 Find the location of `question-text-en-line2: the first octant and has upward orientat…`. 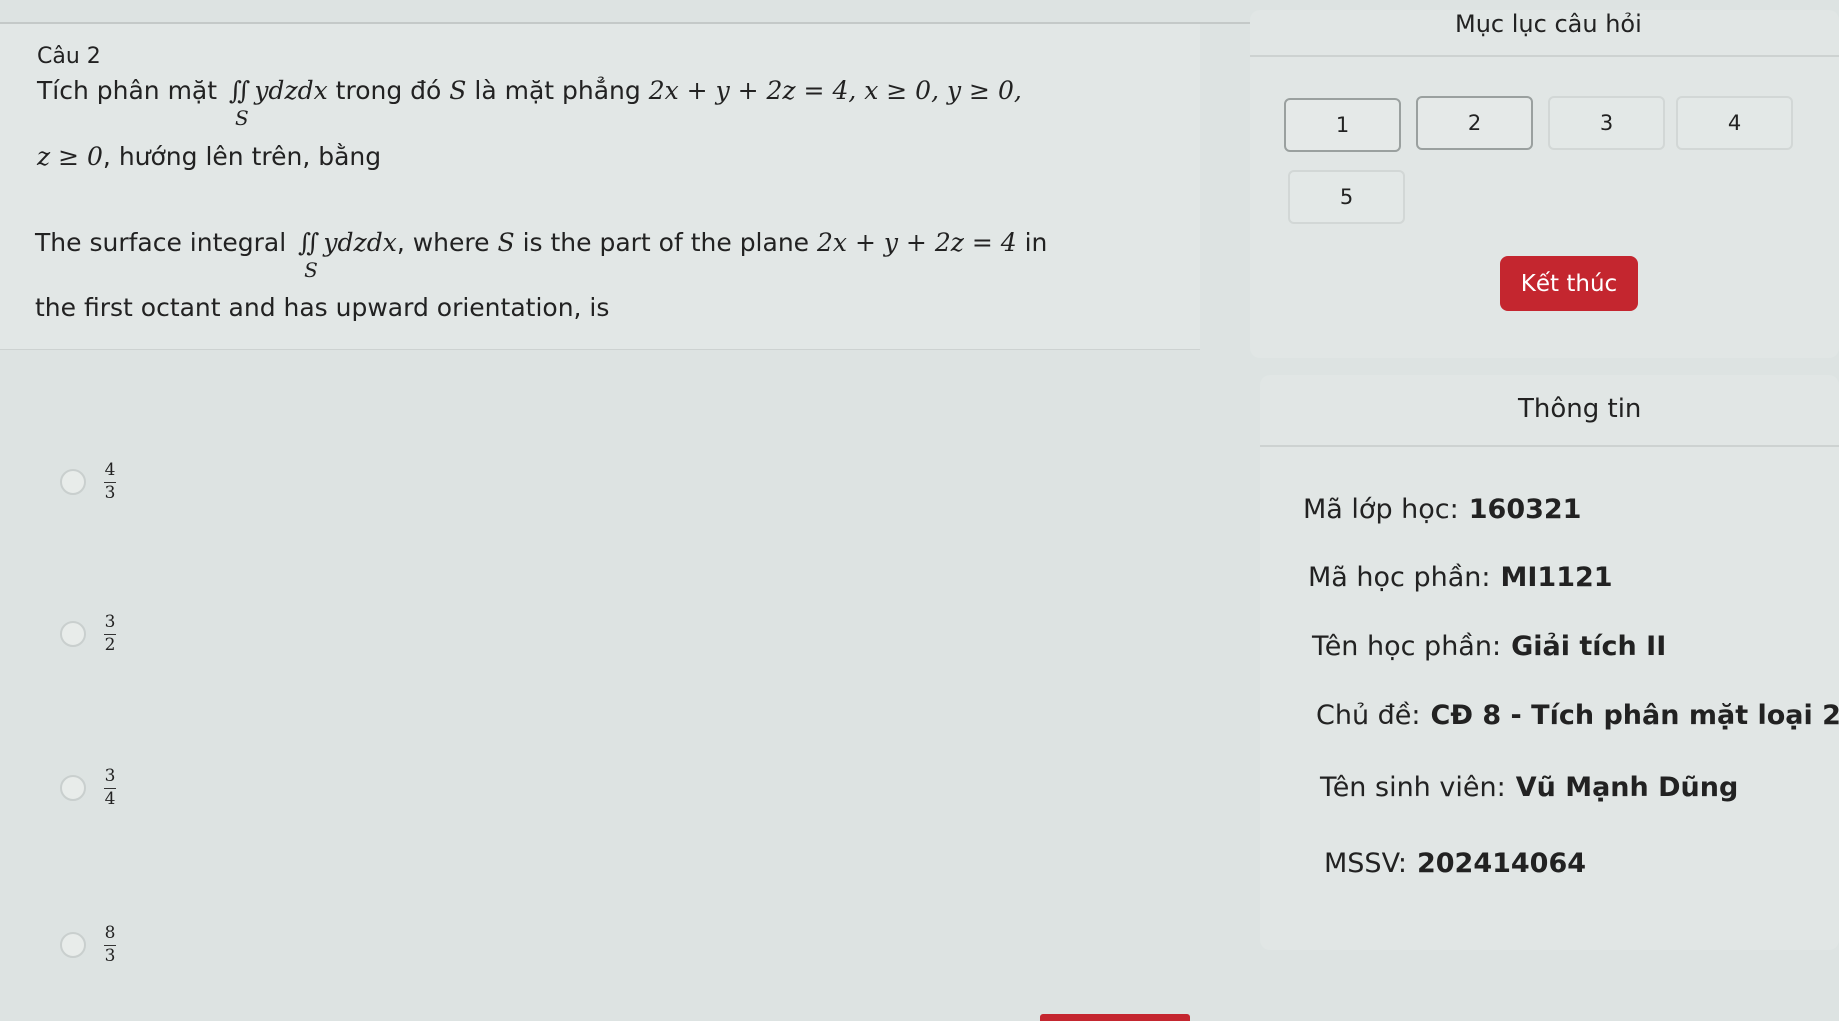

question-text-en-line2: the first octant and has upward orientat… is located at coordinates (322, 307).